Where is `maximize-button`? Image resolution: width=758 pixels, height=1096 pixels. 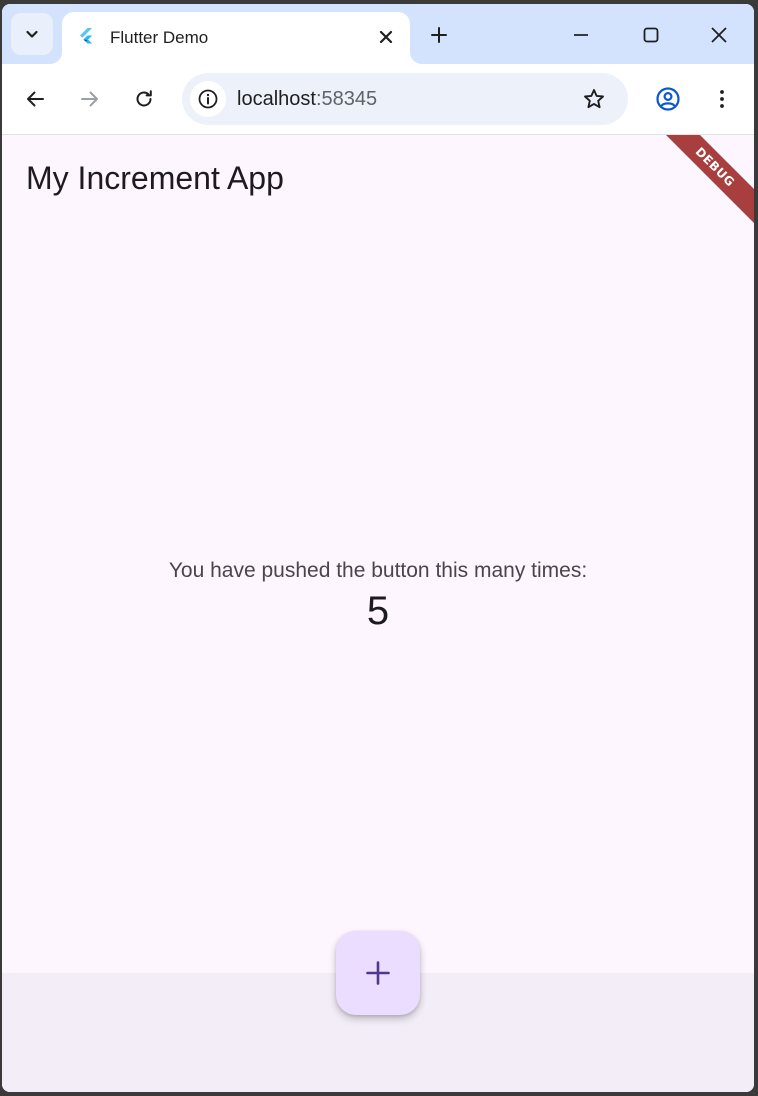 maximize-button is located at coordinates (651, 35).